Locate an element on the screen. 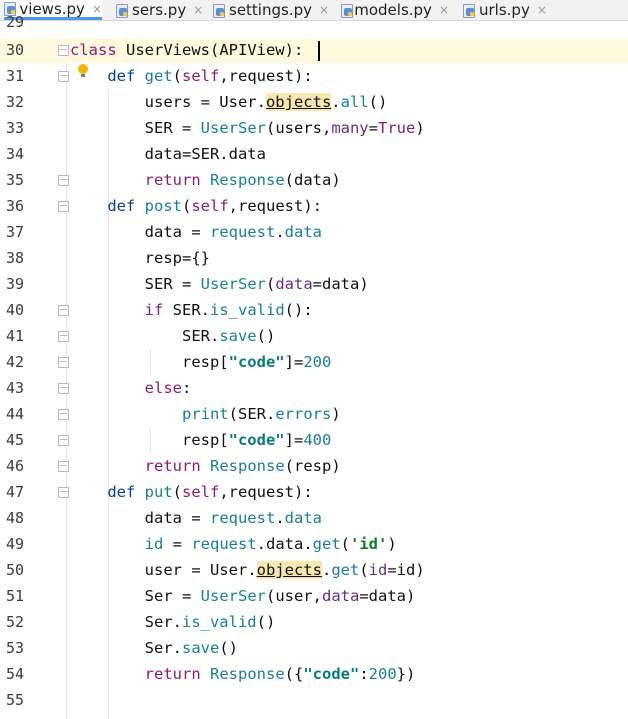  line-number: 33 is located at coordinates (14, 128).